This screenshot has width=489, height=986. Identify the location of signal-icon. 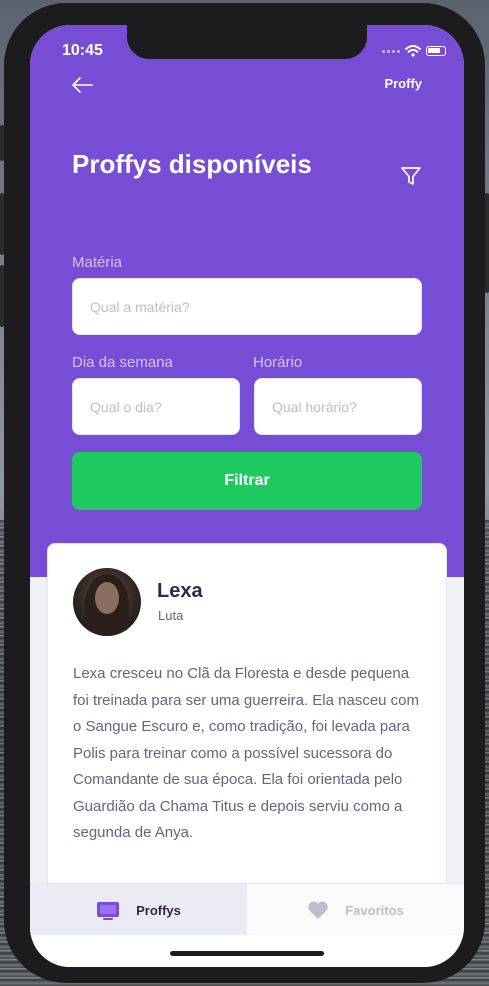
(391, 51).